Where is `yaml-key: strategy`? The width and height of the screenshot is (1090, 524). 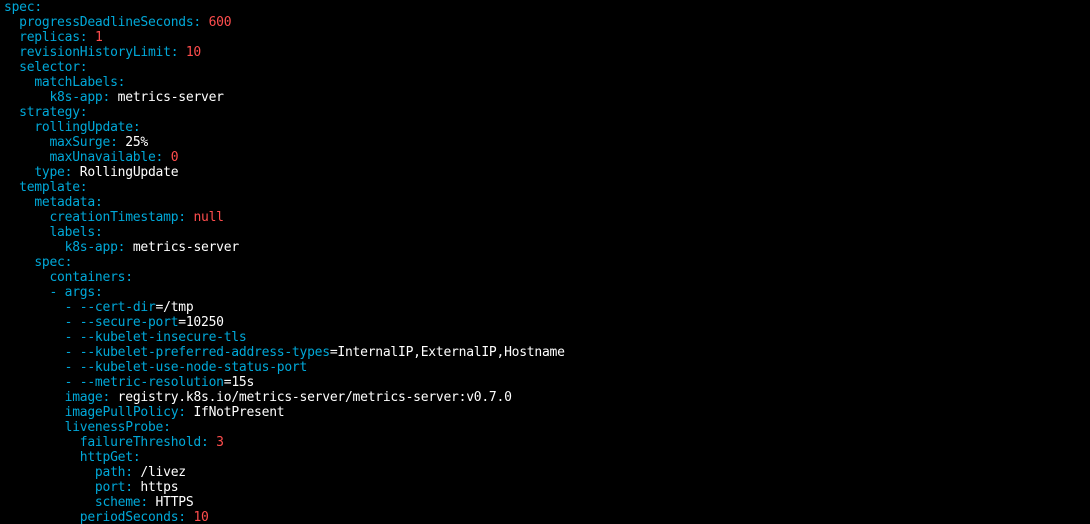 yaml-key: strategy is located at coordinates (49, 112).